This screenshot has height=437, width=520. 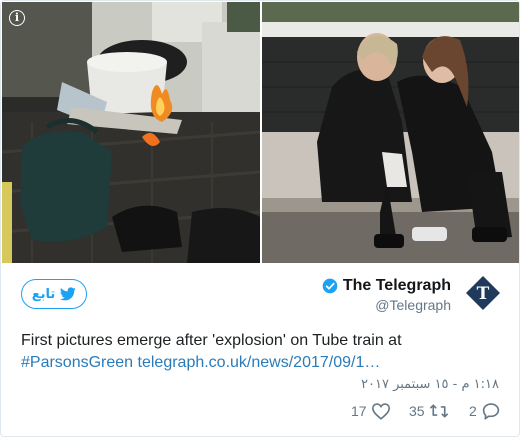 What do you see at coordinates (330, 286) in the screenshot?
I see `verified-badge-icon` at bounding box center [330, 286].